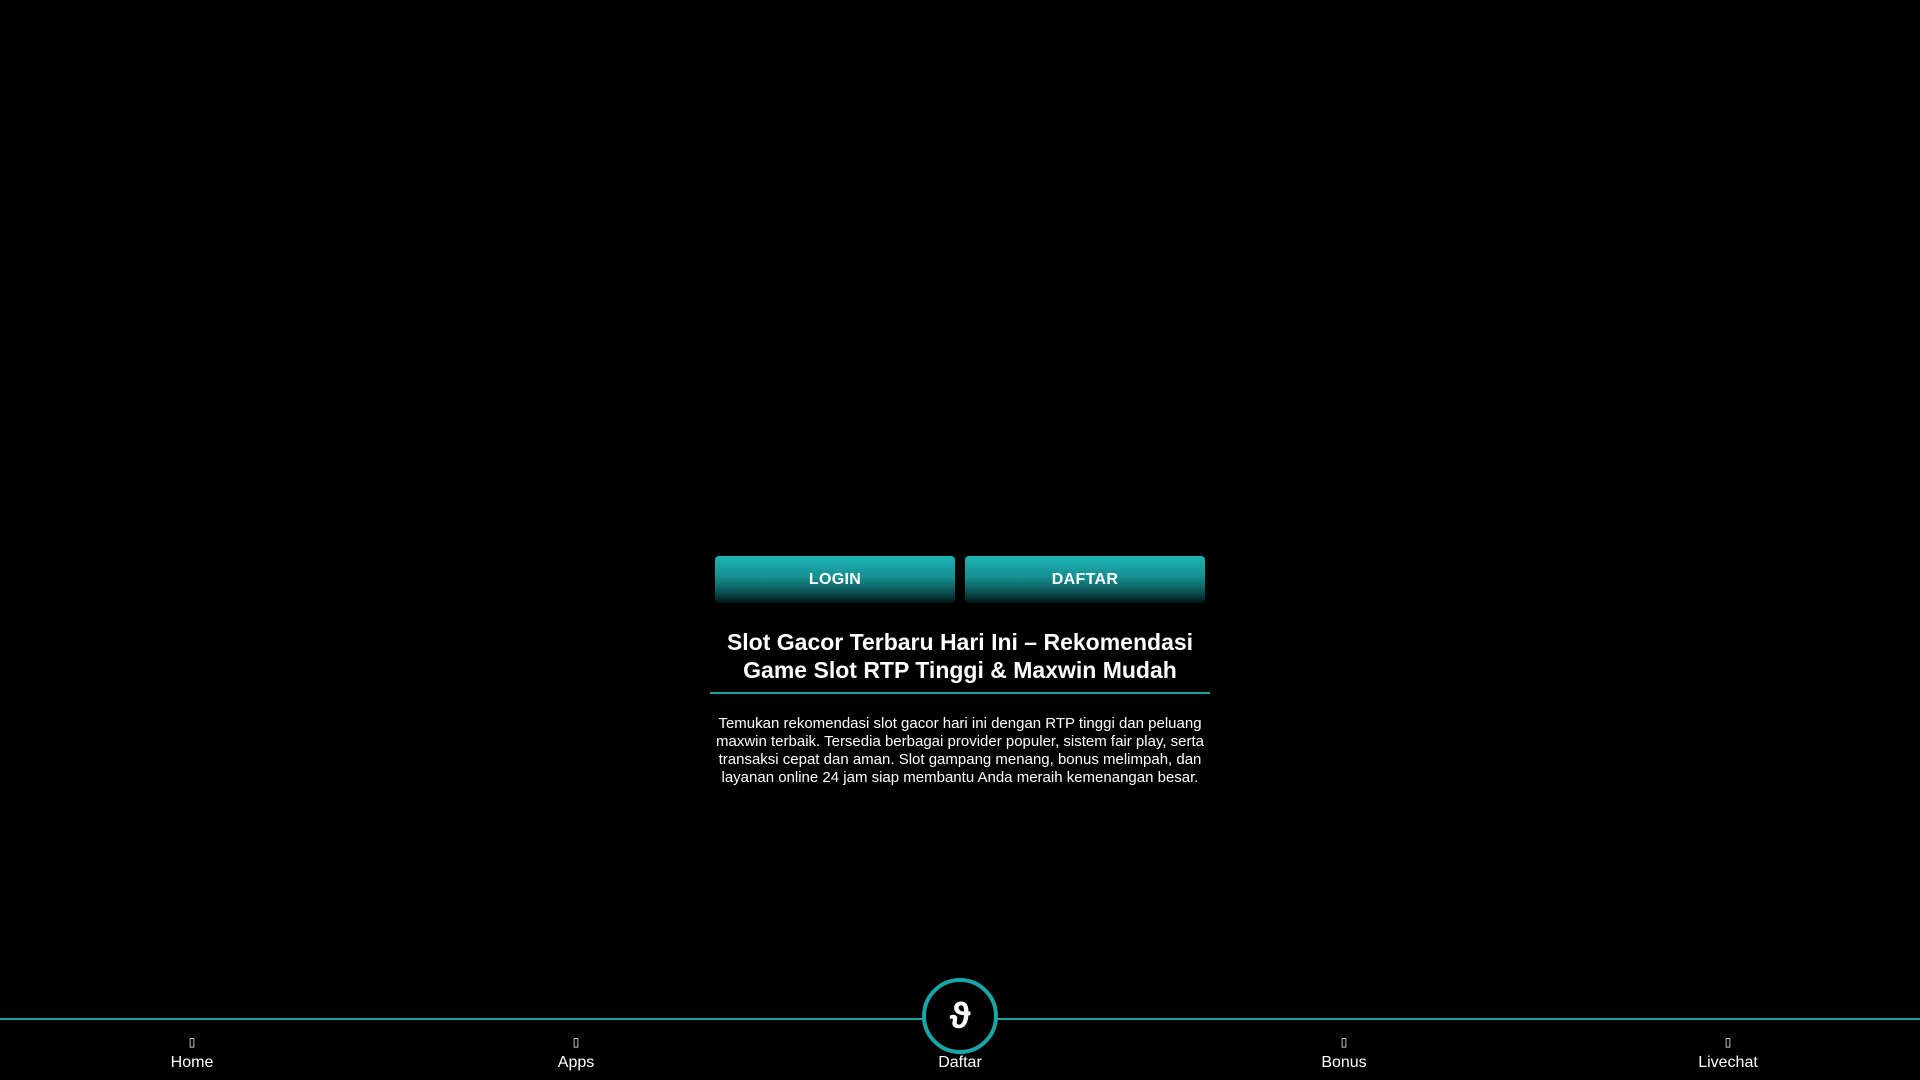 The height and width of the screenshot is (1080, 1920). I want to click on nav-item-home: ▯ Home, so click(192, 1050).